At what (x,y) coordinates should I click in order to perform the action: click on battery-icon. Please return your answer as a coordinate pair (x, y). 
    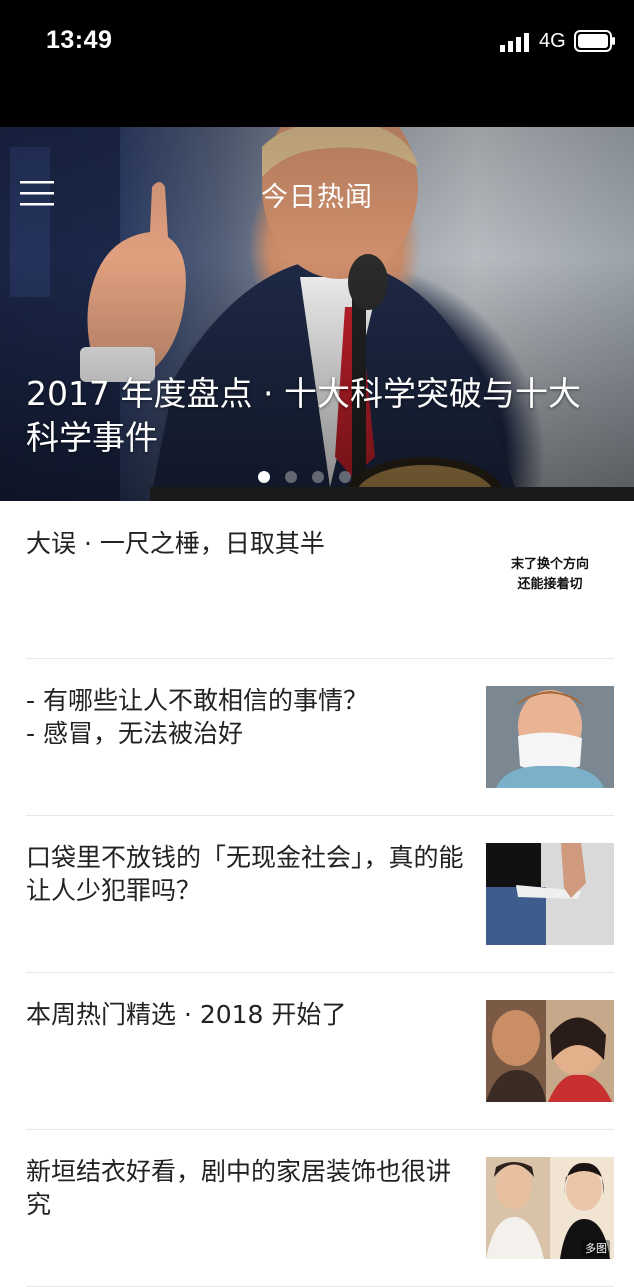
    Looking at the image, I should click on (594, 41).